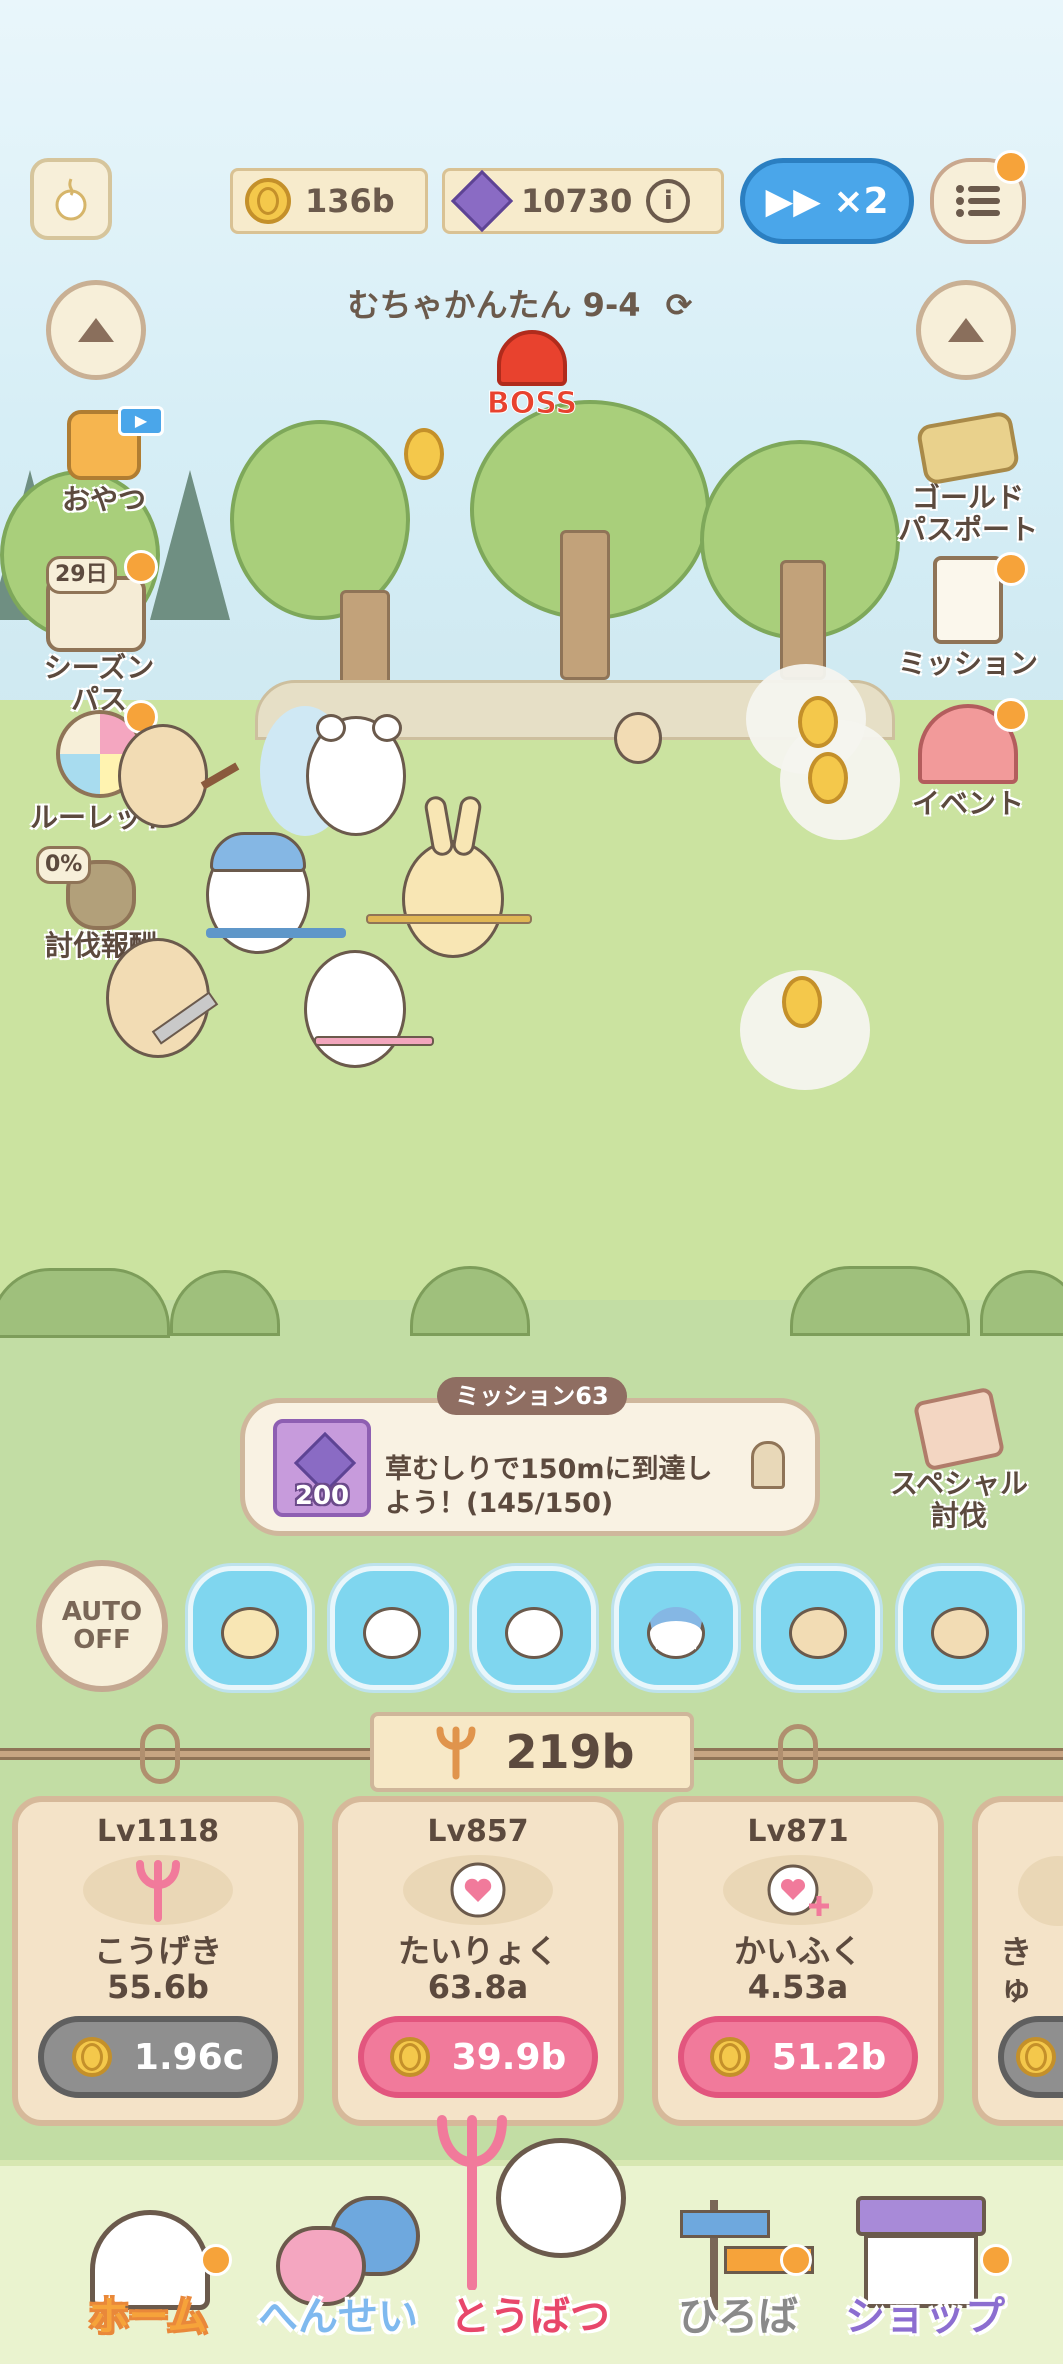 This screenshot has height=2364, width=1063. Describe the element at coordinates (798, 1961) in the screenshot. I see `upgrade-card-heal: Lv871 かいふく 4.53a 51.2b` at that location.